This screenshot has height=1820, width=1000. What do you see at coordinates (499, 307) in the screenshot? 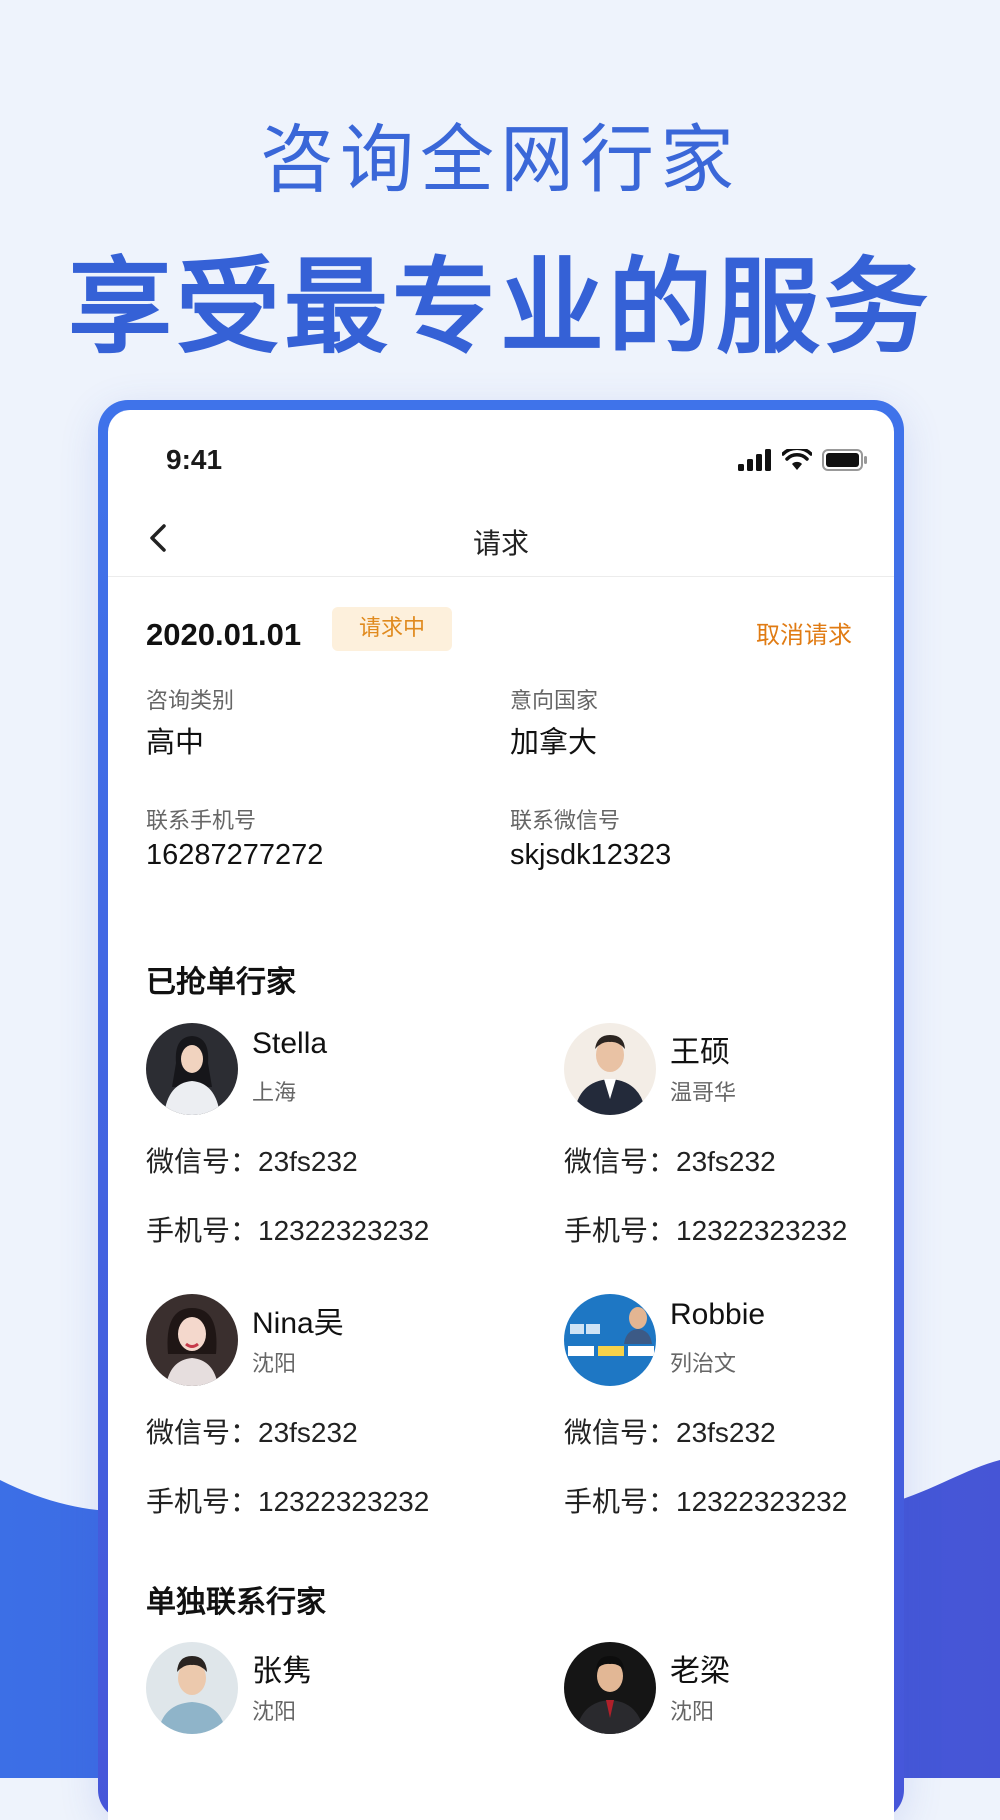
I see `hero-slogan: 享受最专业的服务` at bounding box center [499, 307].